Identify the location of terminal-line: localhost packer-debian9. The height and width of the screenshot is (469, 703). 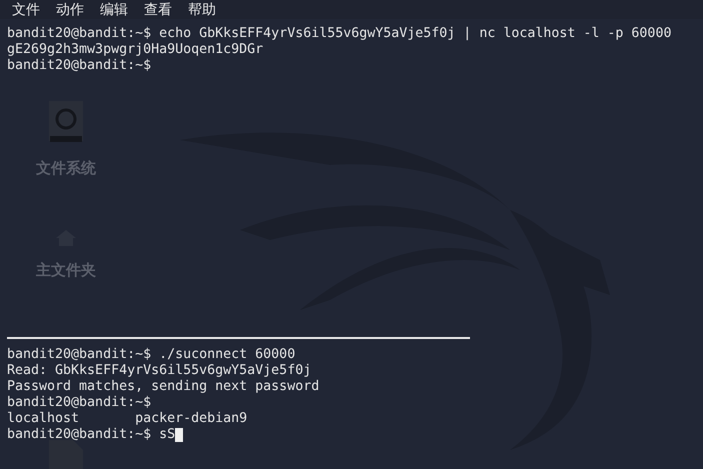
(127, 419).